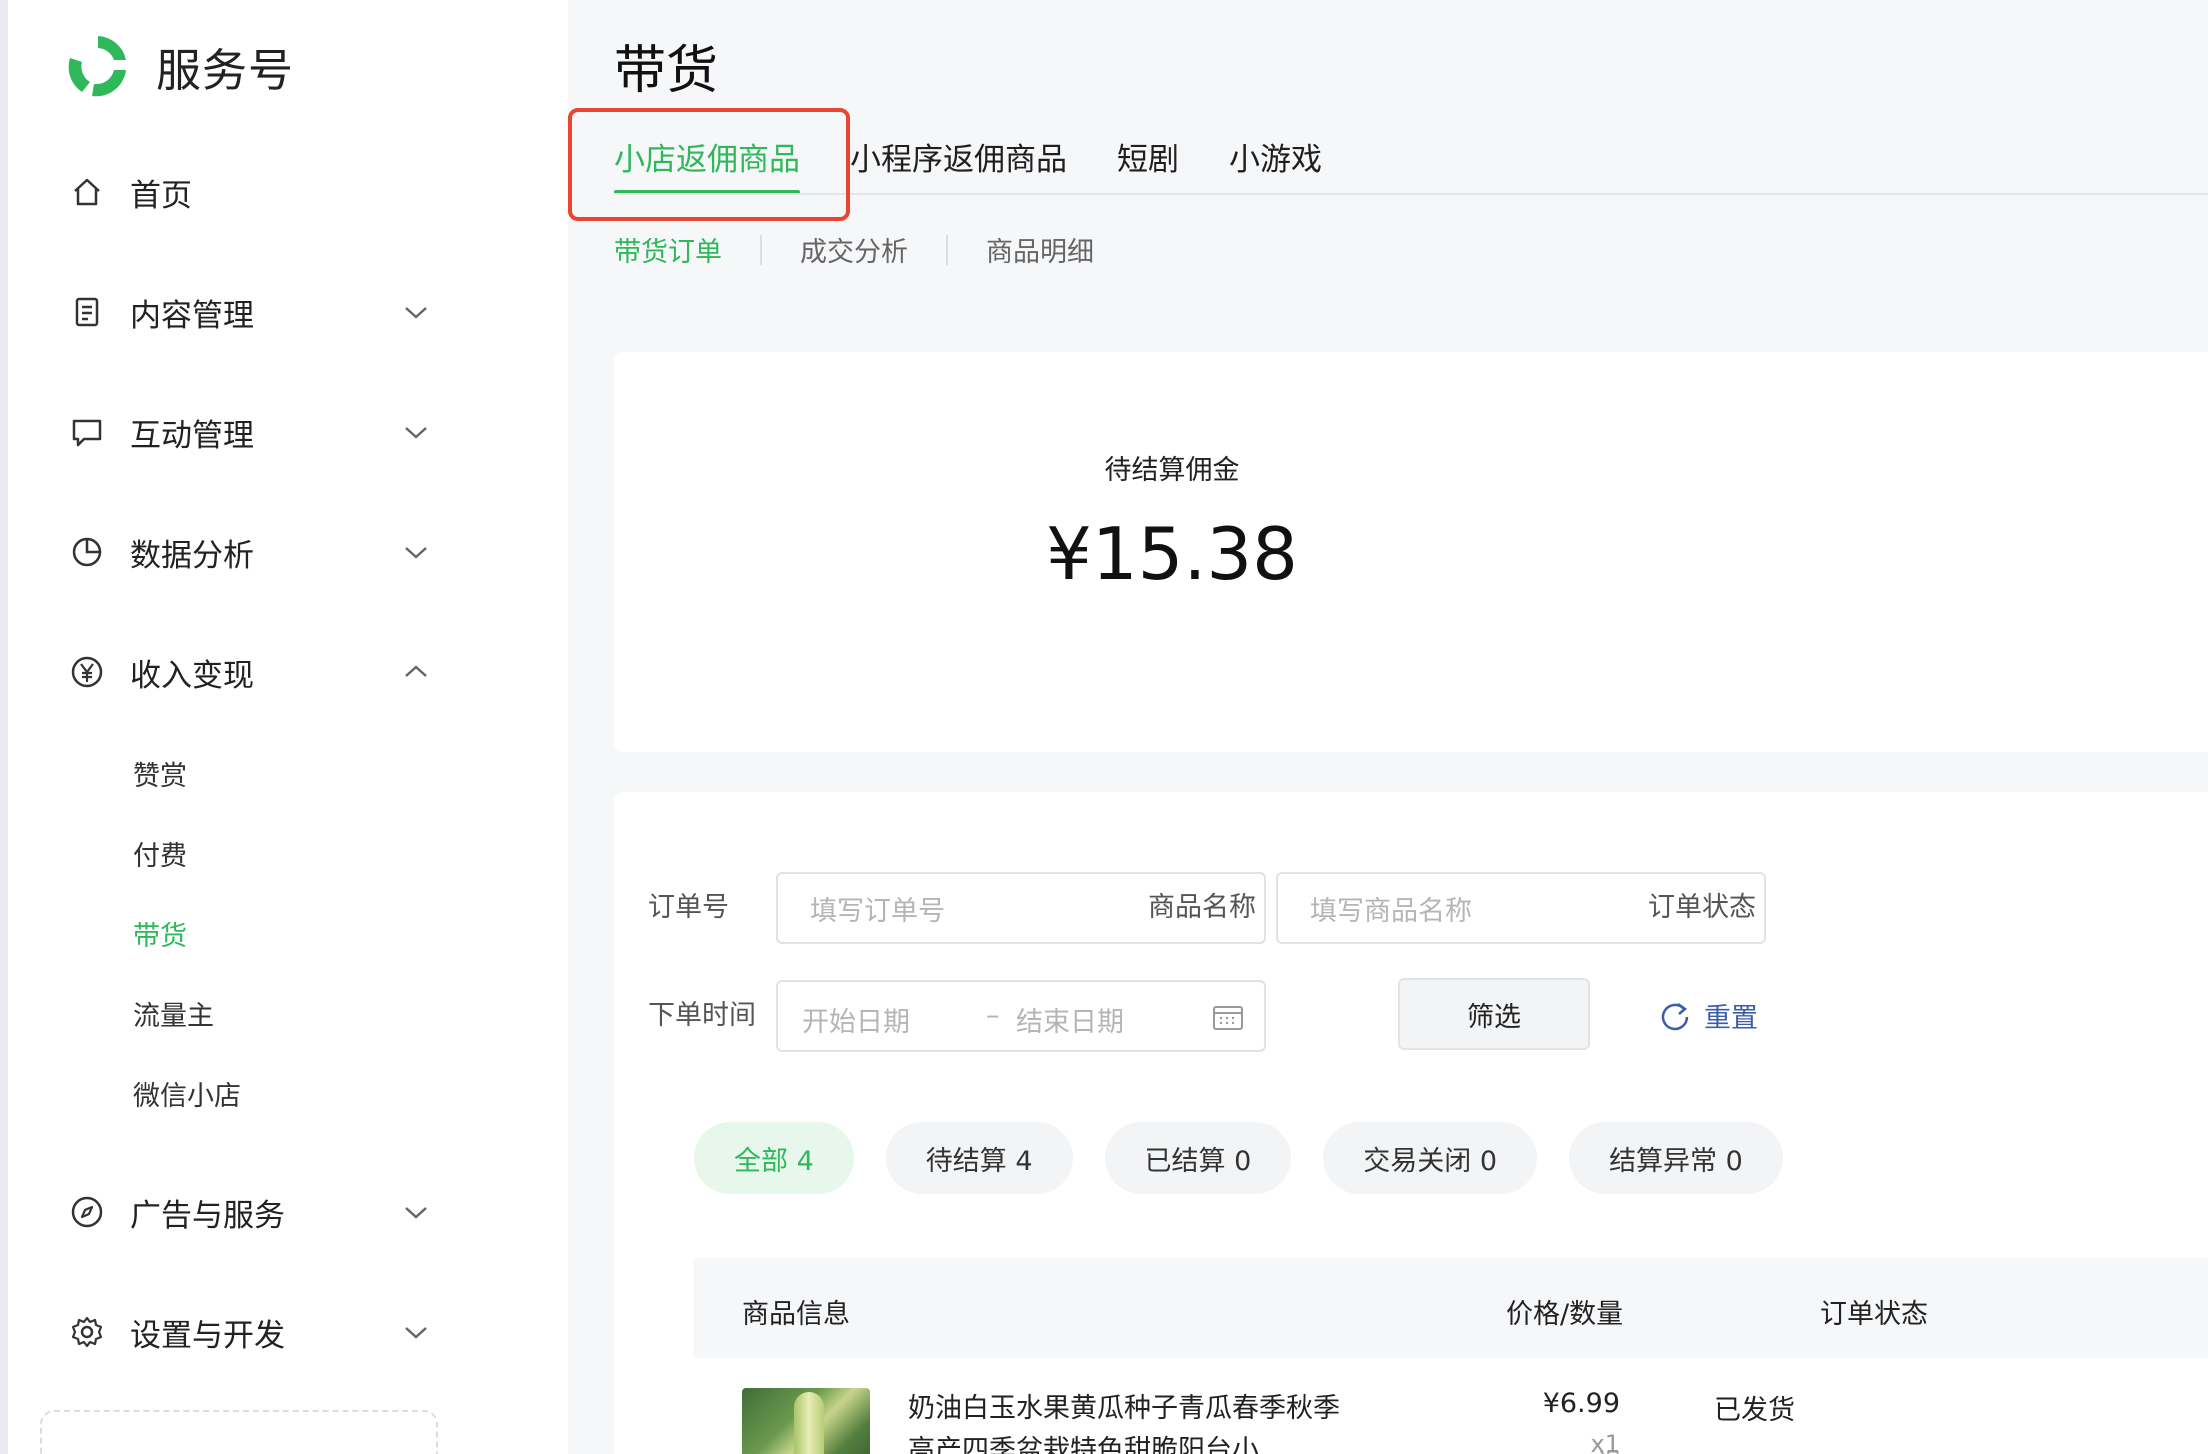 The height and width of the screenshot is (1454, 2208). What do you see at coordinates (192, 675) in the screenshot?
I see `sidebar-item-label: 收入变现` at bounding box center [192, 675].